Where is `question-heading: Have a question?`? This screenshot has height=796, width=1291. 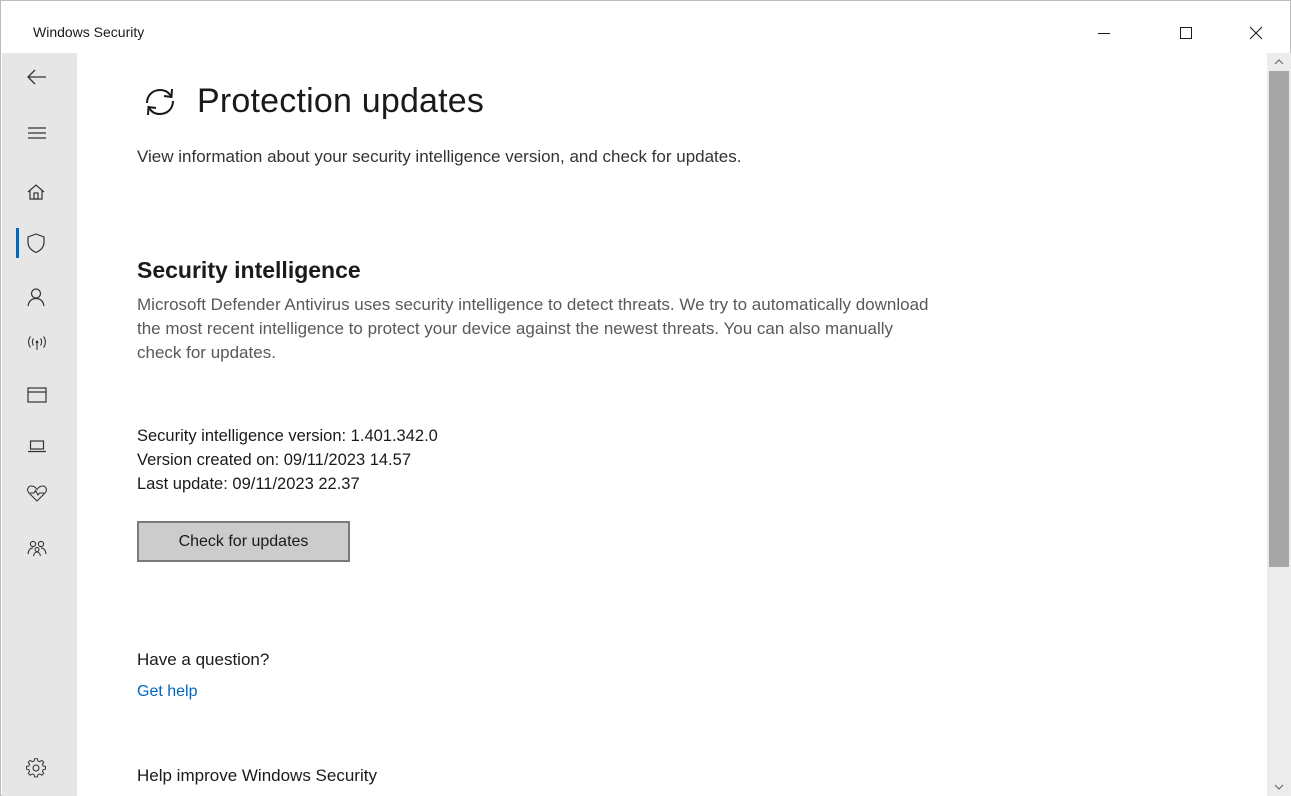 question-heading: Have a question? is located at coordinates (203, 659).